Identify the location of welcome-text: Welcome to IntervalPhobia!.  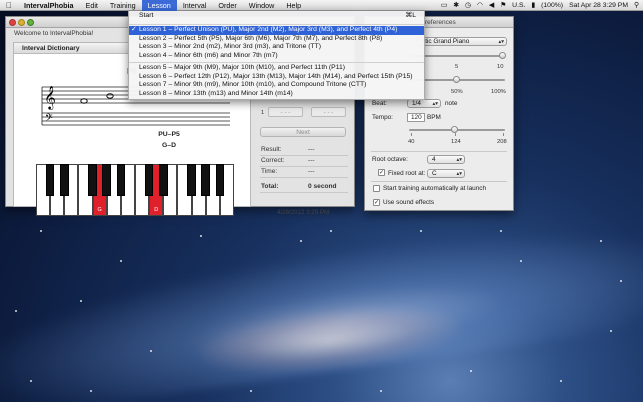
(54, 33).